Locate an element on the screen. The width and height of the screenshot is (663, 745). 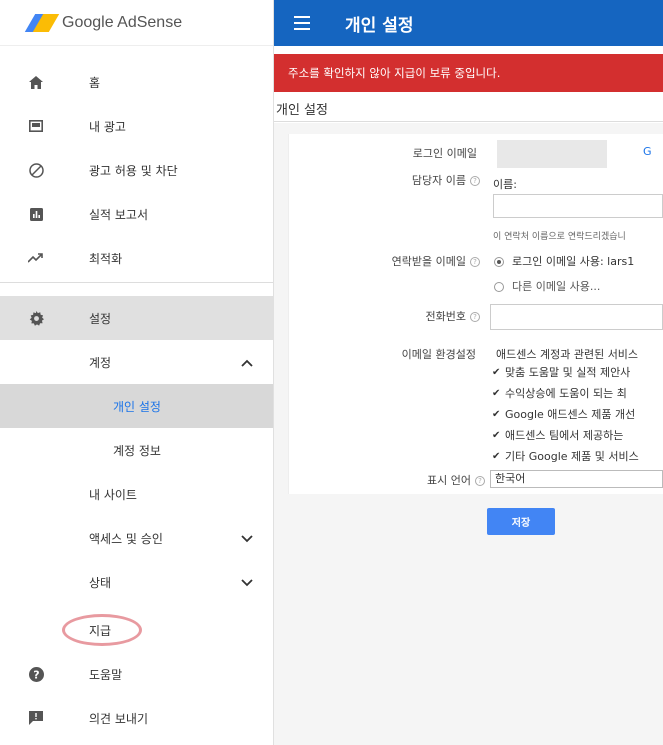
hamburger-menu-icon is located at coordinates (302, 23).